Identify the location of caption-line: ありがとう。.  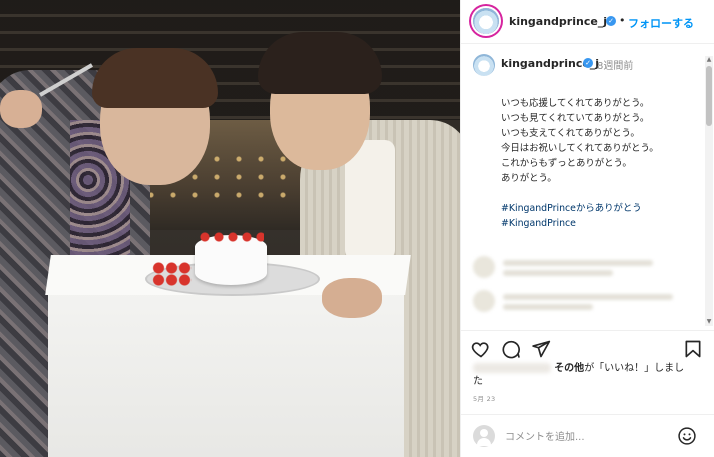
(529, 178).